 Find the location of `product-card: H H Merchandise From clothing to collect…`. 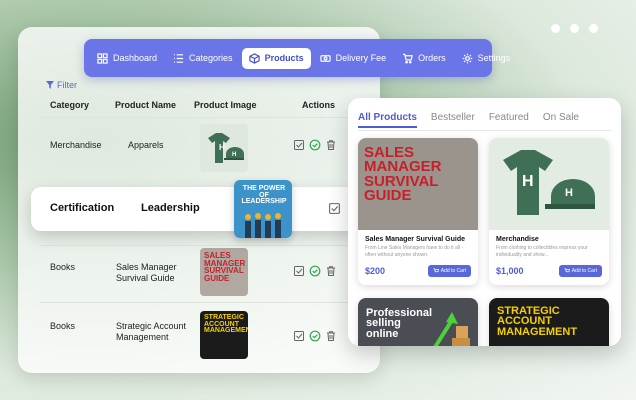

product-card: H H Merchandise From clothing to collect… is located at coordinates (549, 211).